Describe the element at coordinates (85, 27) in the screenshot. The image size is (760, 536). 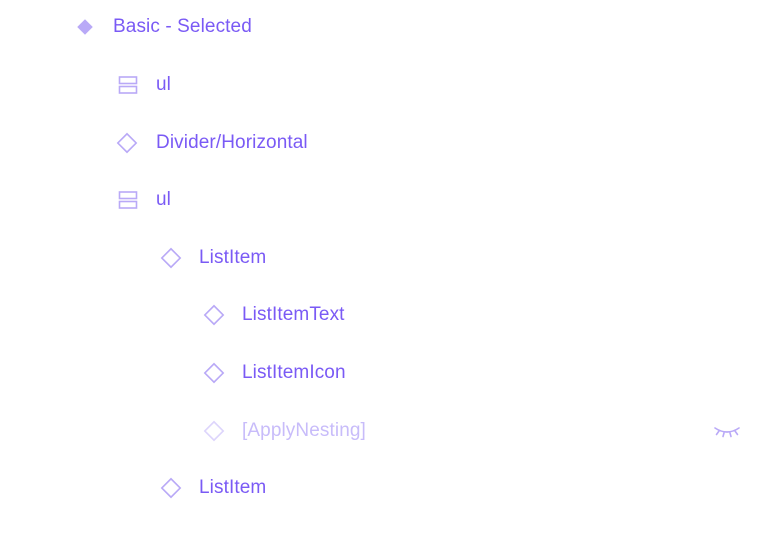
I see `component-filled-icon` at that location.